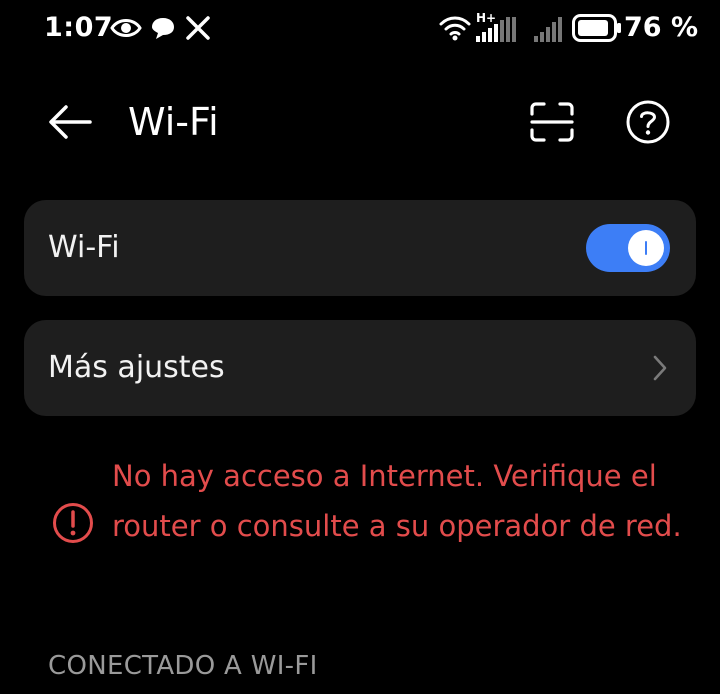 The height and width of the screenshot is (694, 720). Describe the element at coordinates (360, 28) in the screenshot. I see `status-bar: 1:07 H+ 76 %` at that location.